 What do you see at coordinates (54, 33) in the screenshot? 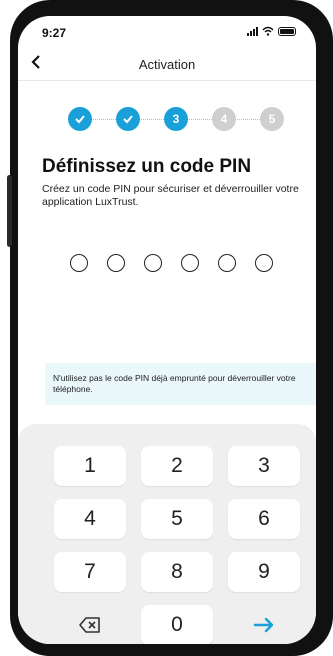
I see `status-time: 9:27` at bounding box center [54, 33].